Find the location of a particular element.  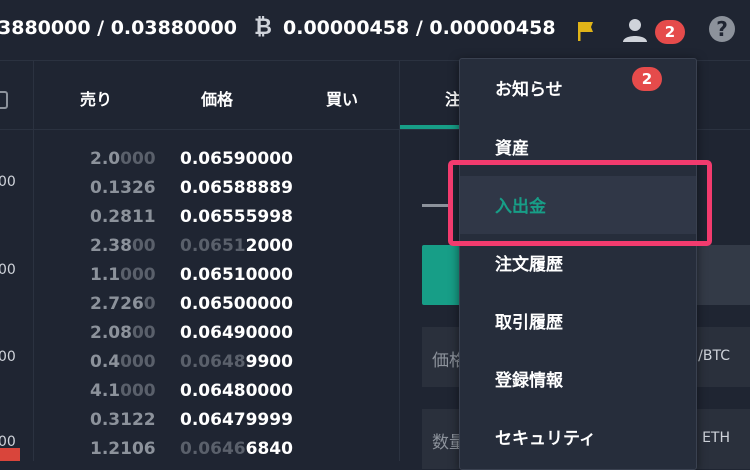

order-price-prefix: 0.0651 is located at coordinates (213, 246).